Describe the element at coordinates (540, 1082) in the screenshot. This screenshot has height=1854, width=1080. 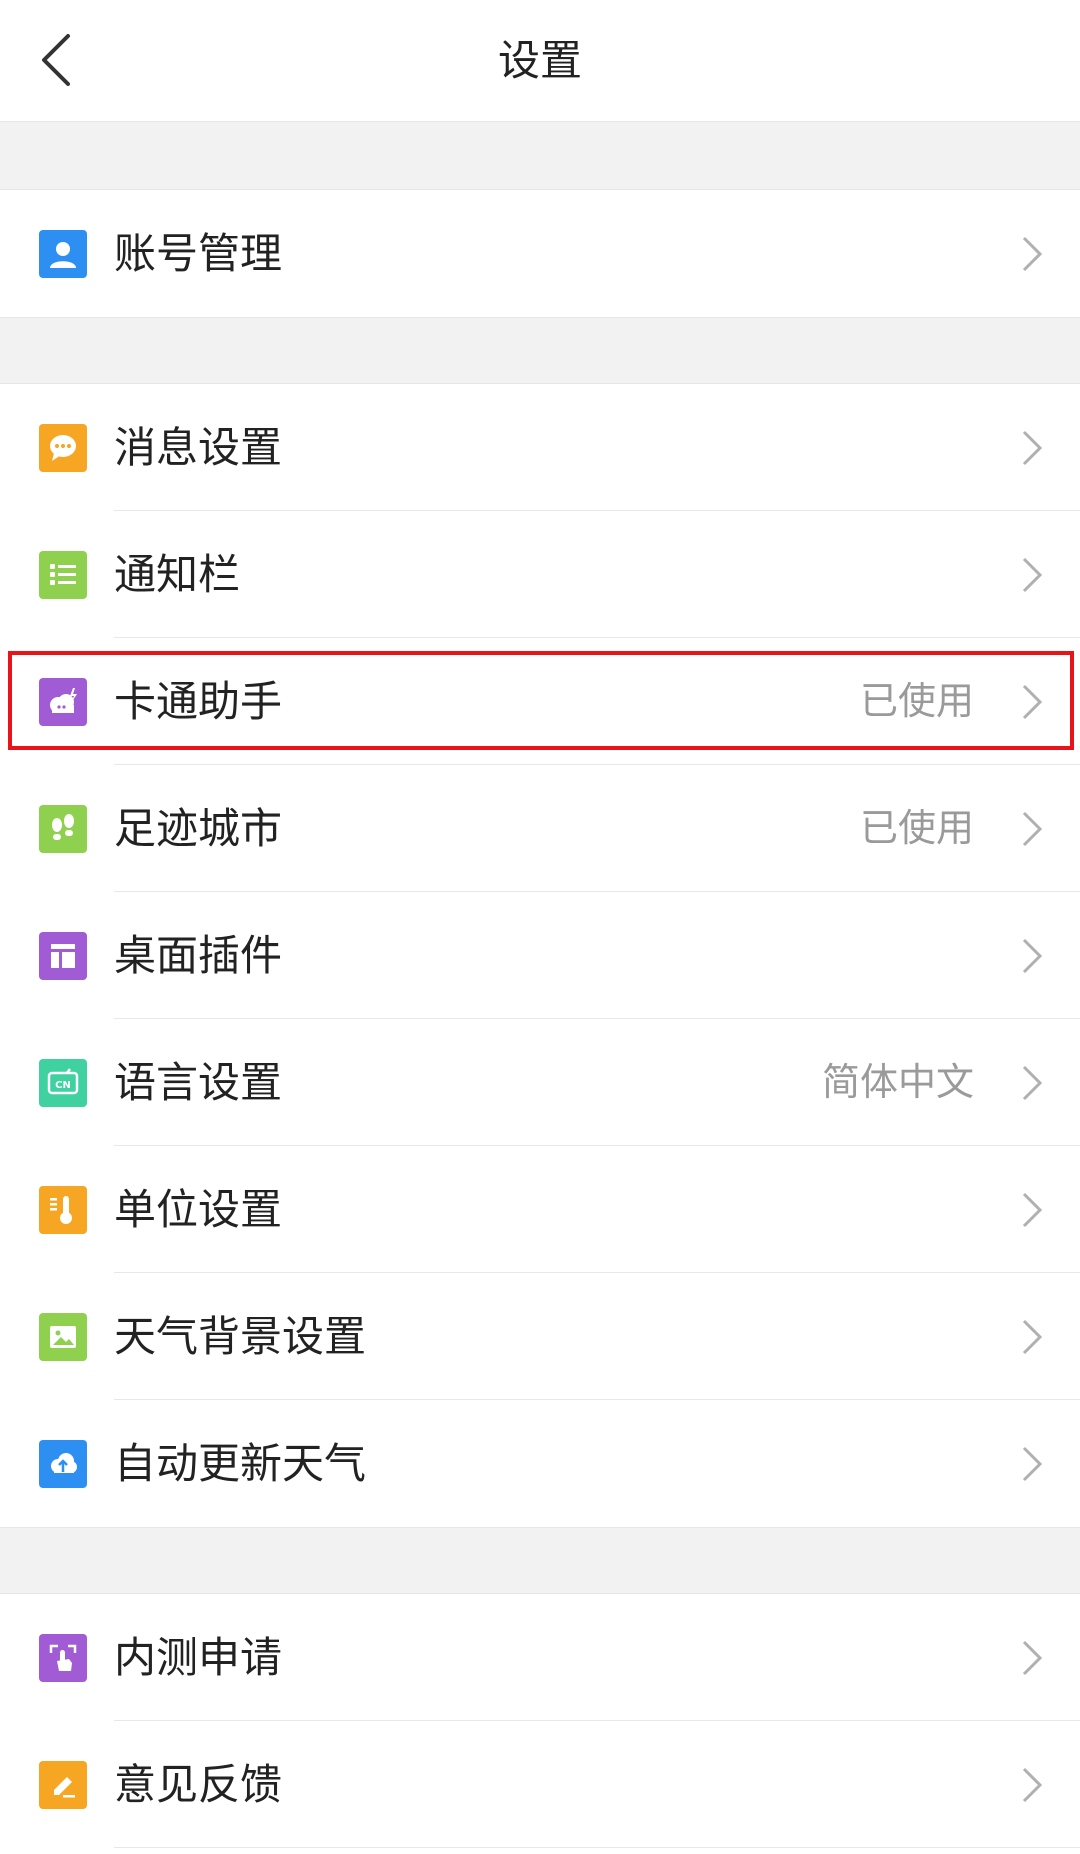
I see `settings-item-language: CN 语言设置 简体中文` at that location.